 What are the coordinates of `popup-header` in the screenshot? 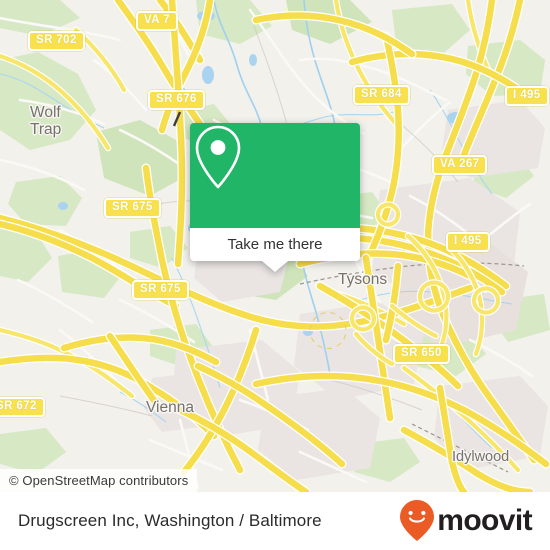 It's located at (275, 175).